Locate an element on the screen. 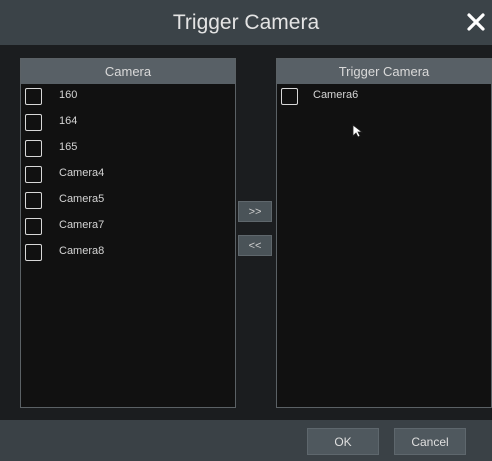 The height and width of the screenshot is (461, 492). camera-list-item: 165 is located at coordinates (128, 149).